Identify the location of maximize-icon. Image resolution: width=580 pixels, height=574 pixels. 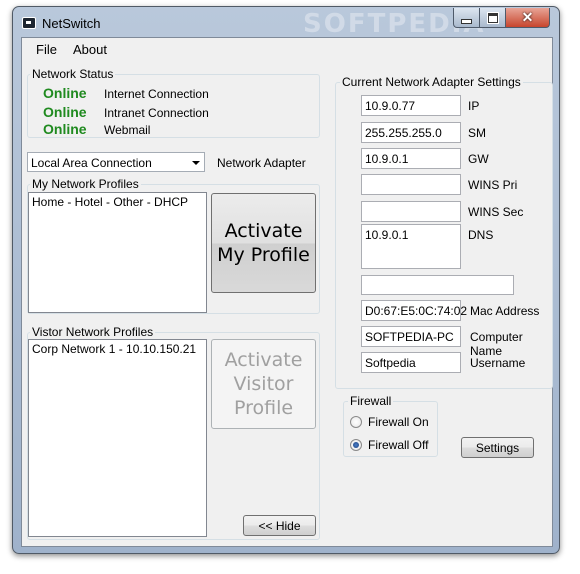
(492, 17).